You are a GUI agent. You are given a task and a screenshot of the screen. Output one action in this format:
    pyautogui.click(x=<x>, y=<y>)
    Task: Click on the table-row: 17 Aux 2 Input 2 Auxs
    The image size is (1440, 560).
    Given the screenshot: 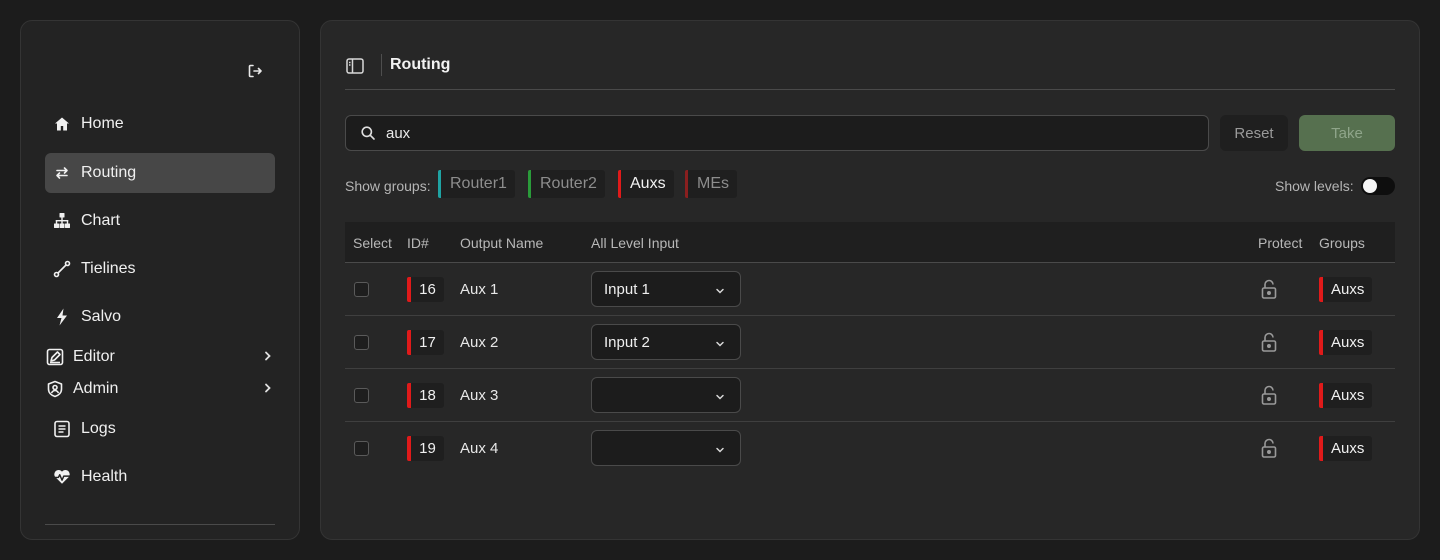 What is the action you would take?
    pyautogui.click(x=870, y=342)
    